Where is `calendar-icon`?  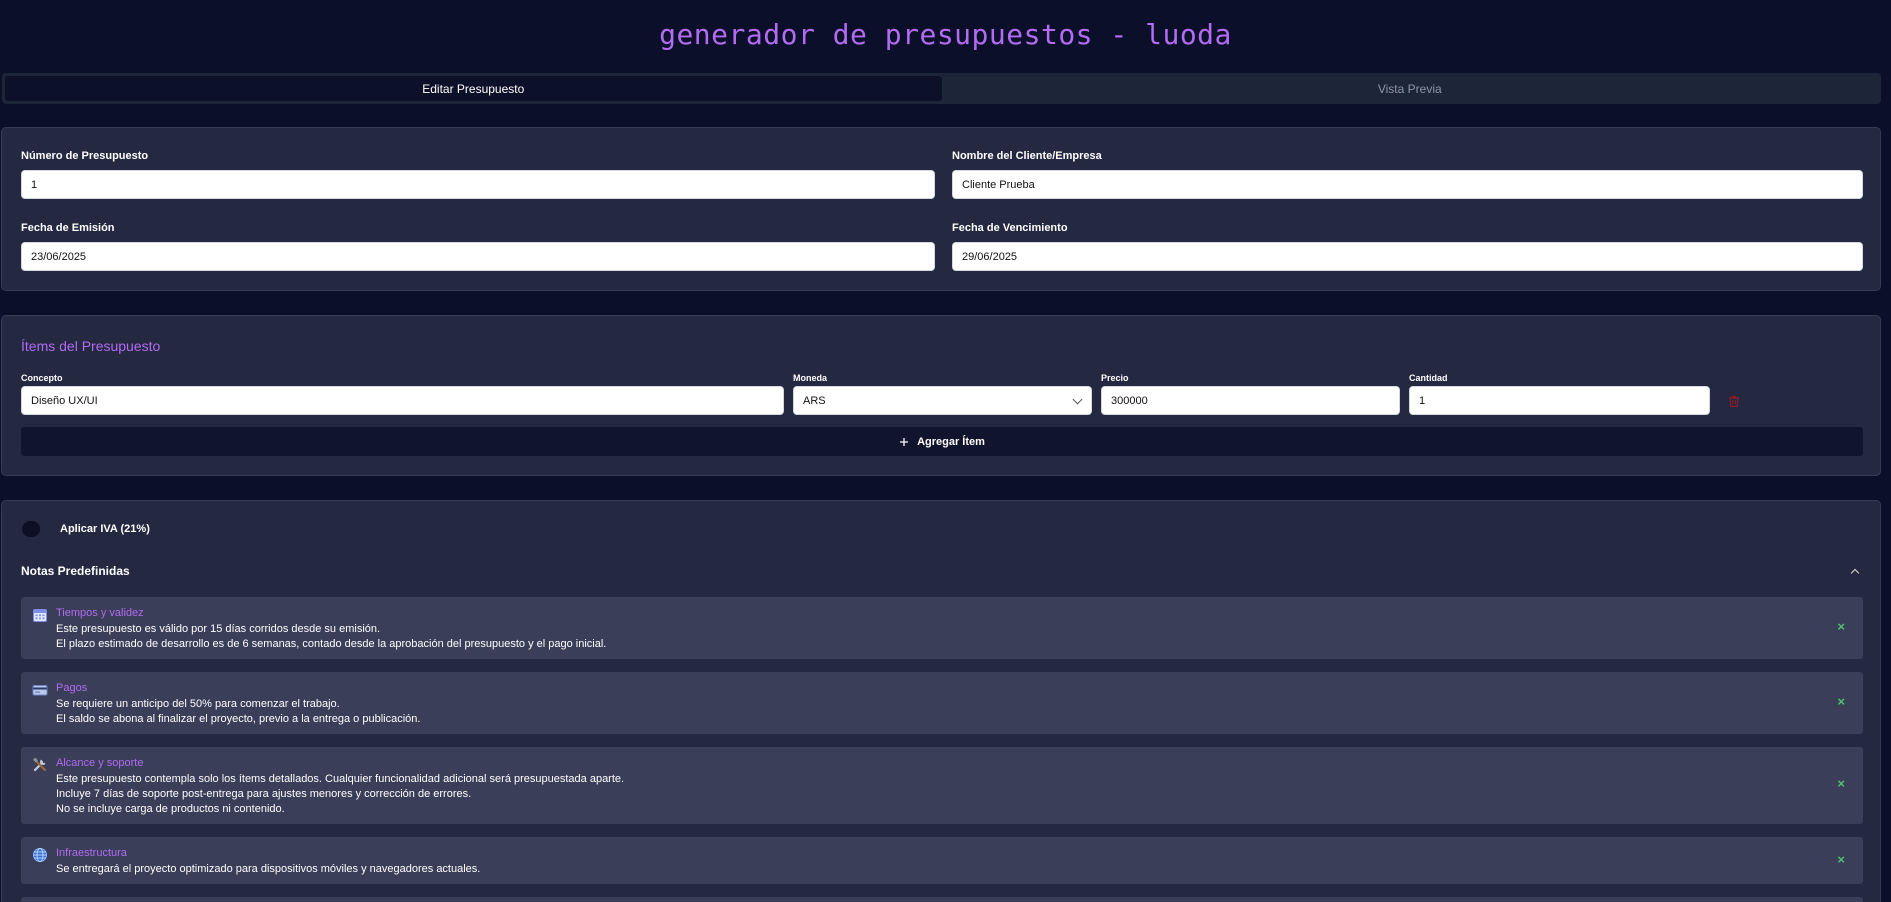 calendar-icon is located at coordinates (40, 615).